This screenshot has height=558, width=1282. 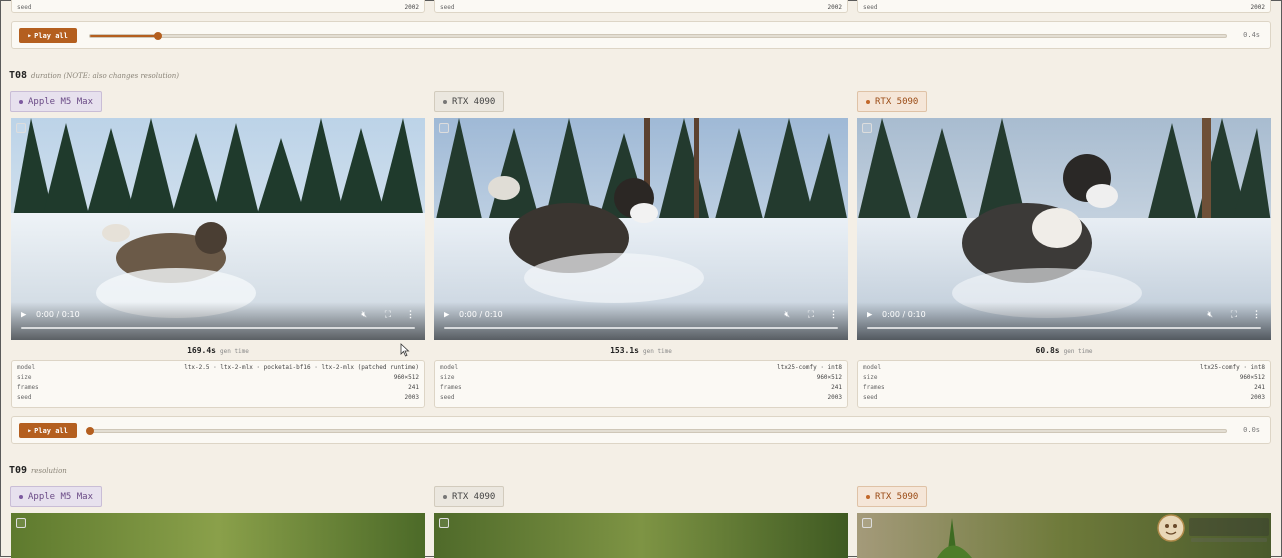 I want to click on gen-time-rtx4090: 153.1s gen time, so click(x=641, y=350).